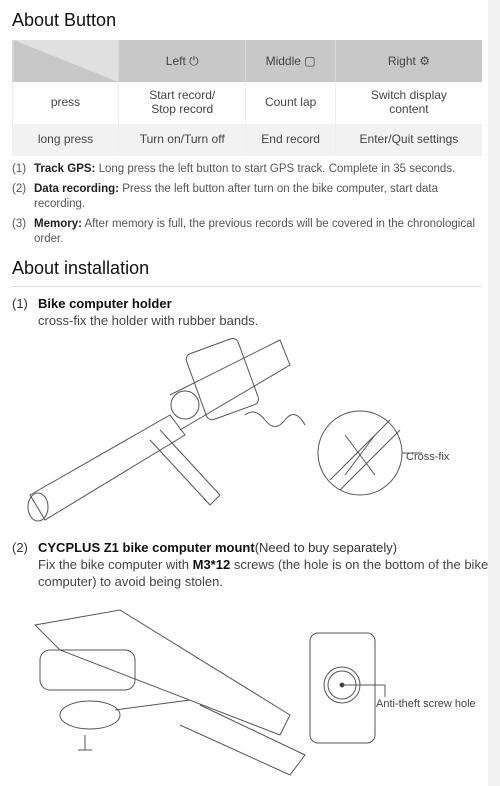 The height and width of the screenshot is (786, 500). I want to click on row-action: press, so click(65, 103).